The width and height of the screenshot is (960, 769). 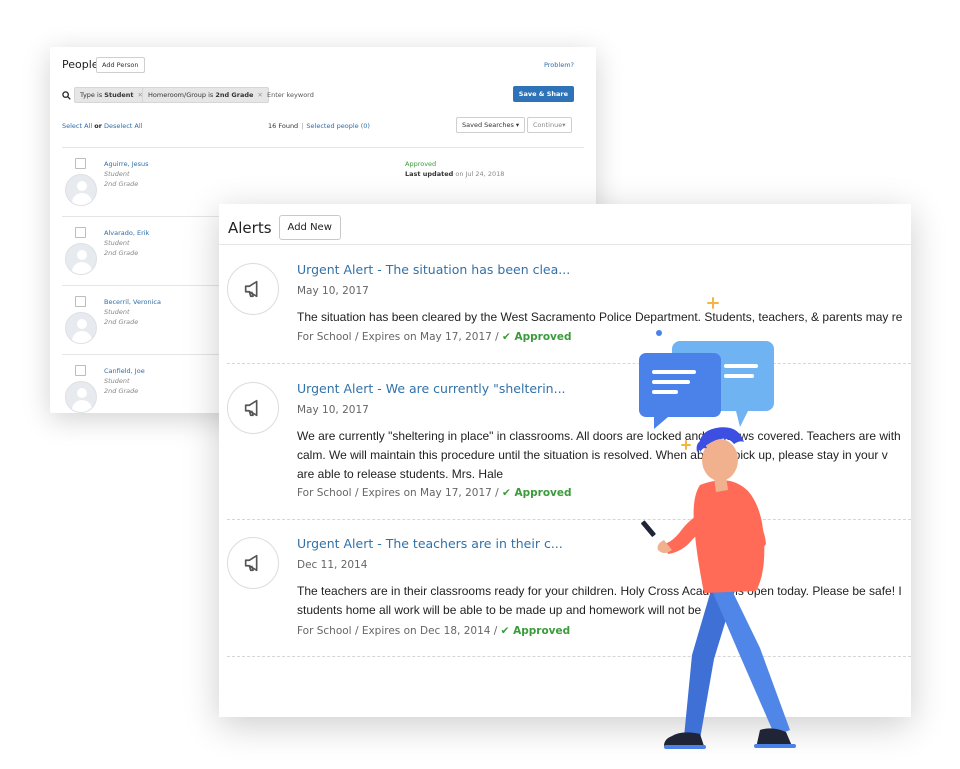 What do you see at coordinates (250, 227) in the screenshot?
I see `alerts-title: Alerts` at bounding box center [250, 227].